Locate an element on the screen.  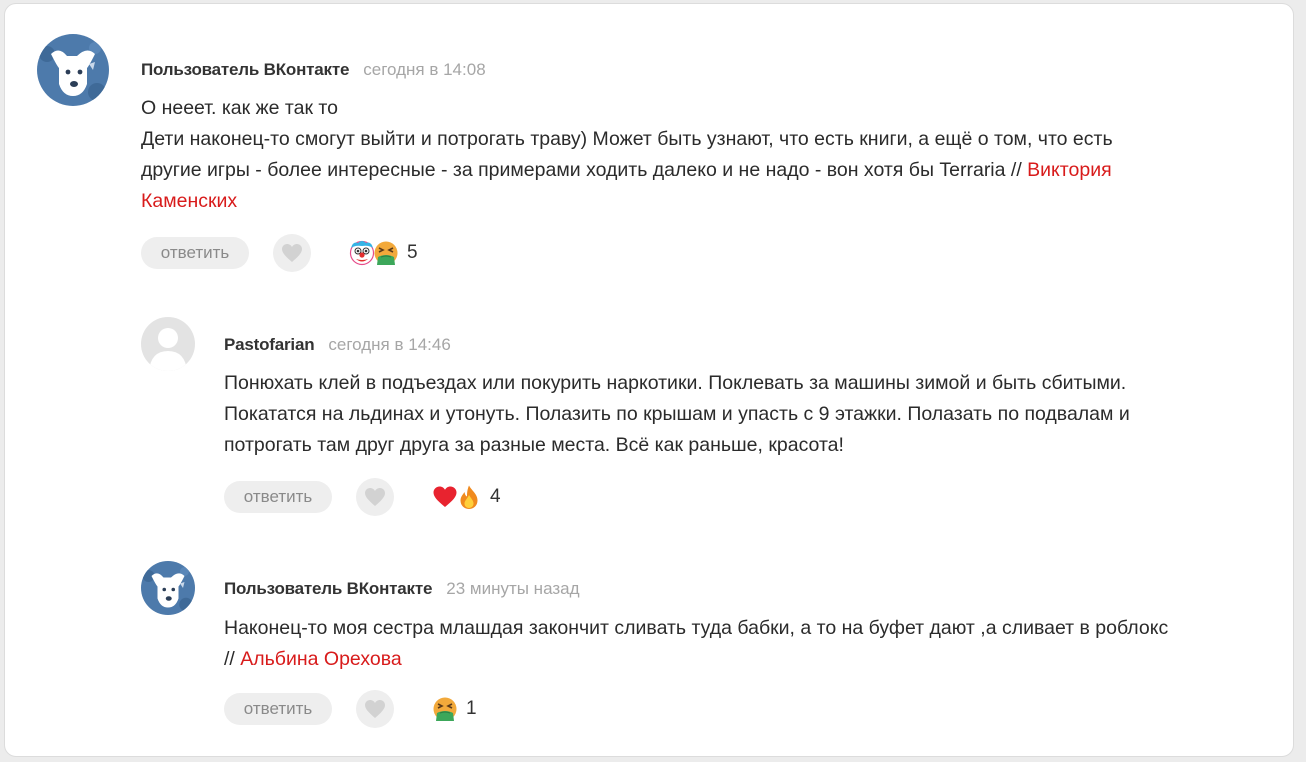
reaction-count: 1 is located at coordinates (471, 708).